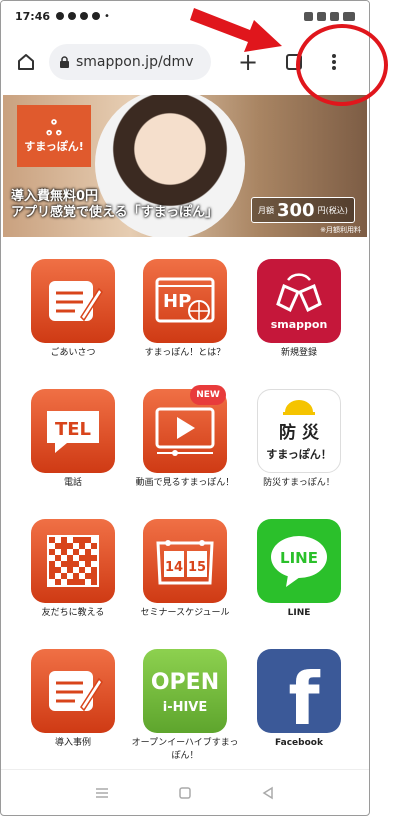  What do you see at coordinates (73, 561) in the screenshot?
I see `qr-code-icon` at bounding box center [73, 561].